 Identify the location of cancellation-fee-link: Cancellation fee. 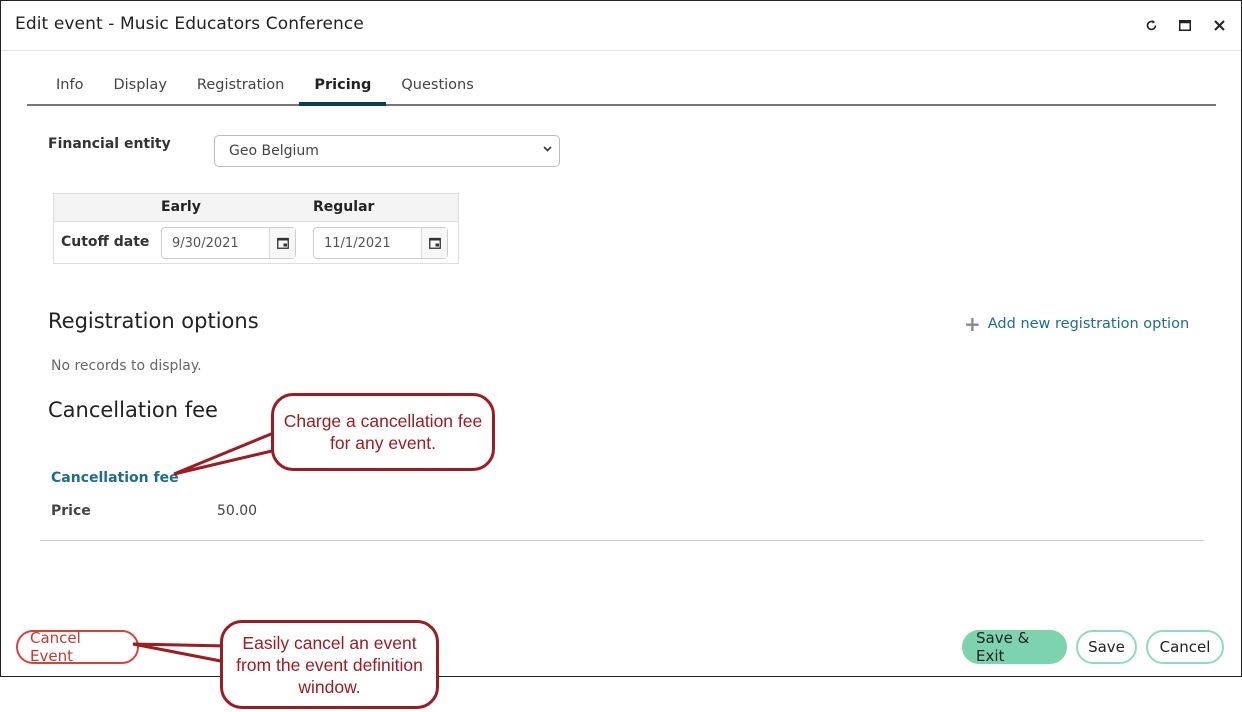
(115, 478).